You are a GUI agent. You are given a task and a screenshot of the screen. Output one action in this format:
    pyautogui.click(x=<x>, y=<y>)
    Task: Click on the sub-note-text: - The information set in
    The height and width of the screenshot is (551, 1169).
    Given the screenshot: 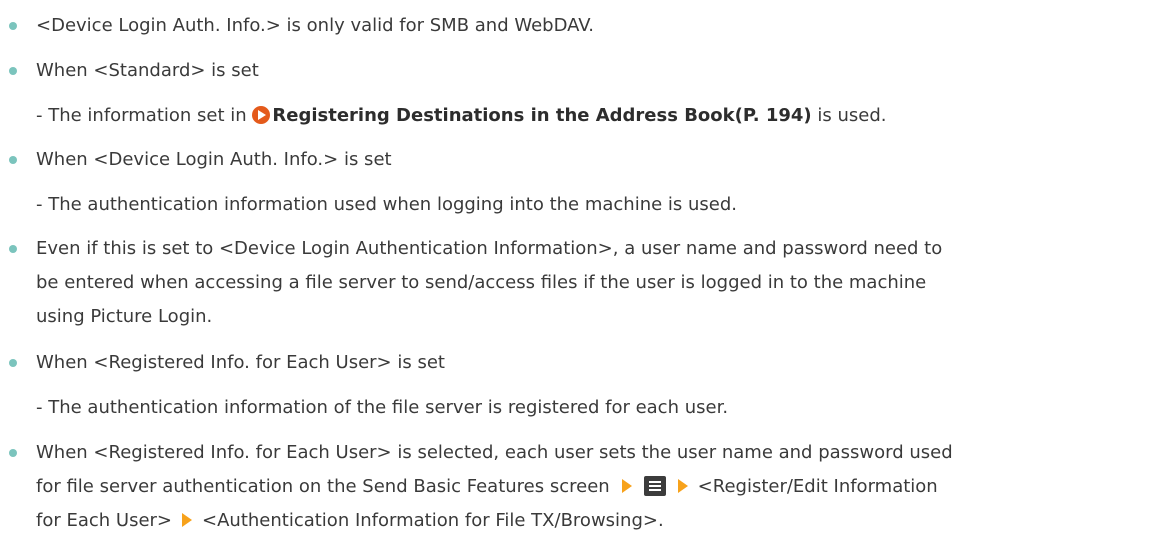 What is the action you would take?
    pyautogui.click(x=144, y=115)
    